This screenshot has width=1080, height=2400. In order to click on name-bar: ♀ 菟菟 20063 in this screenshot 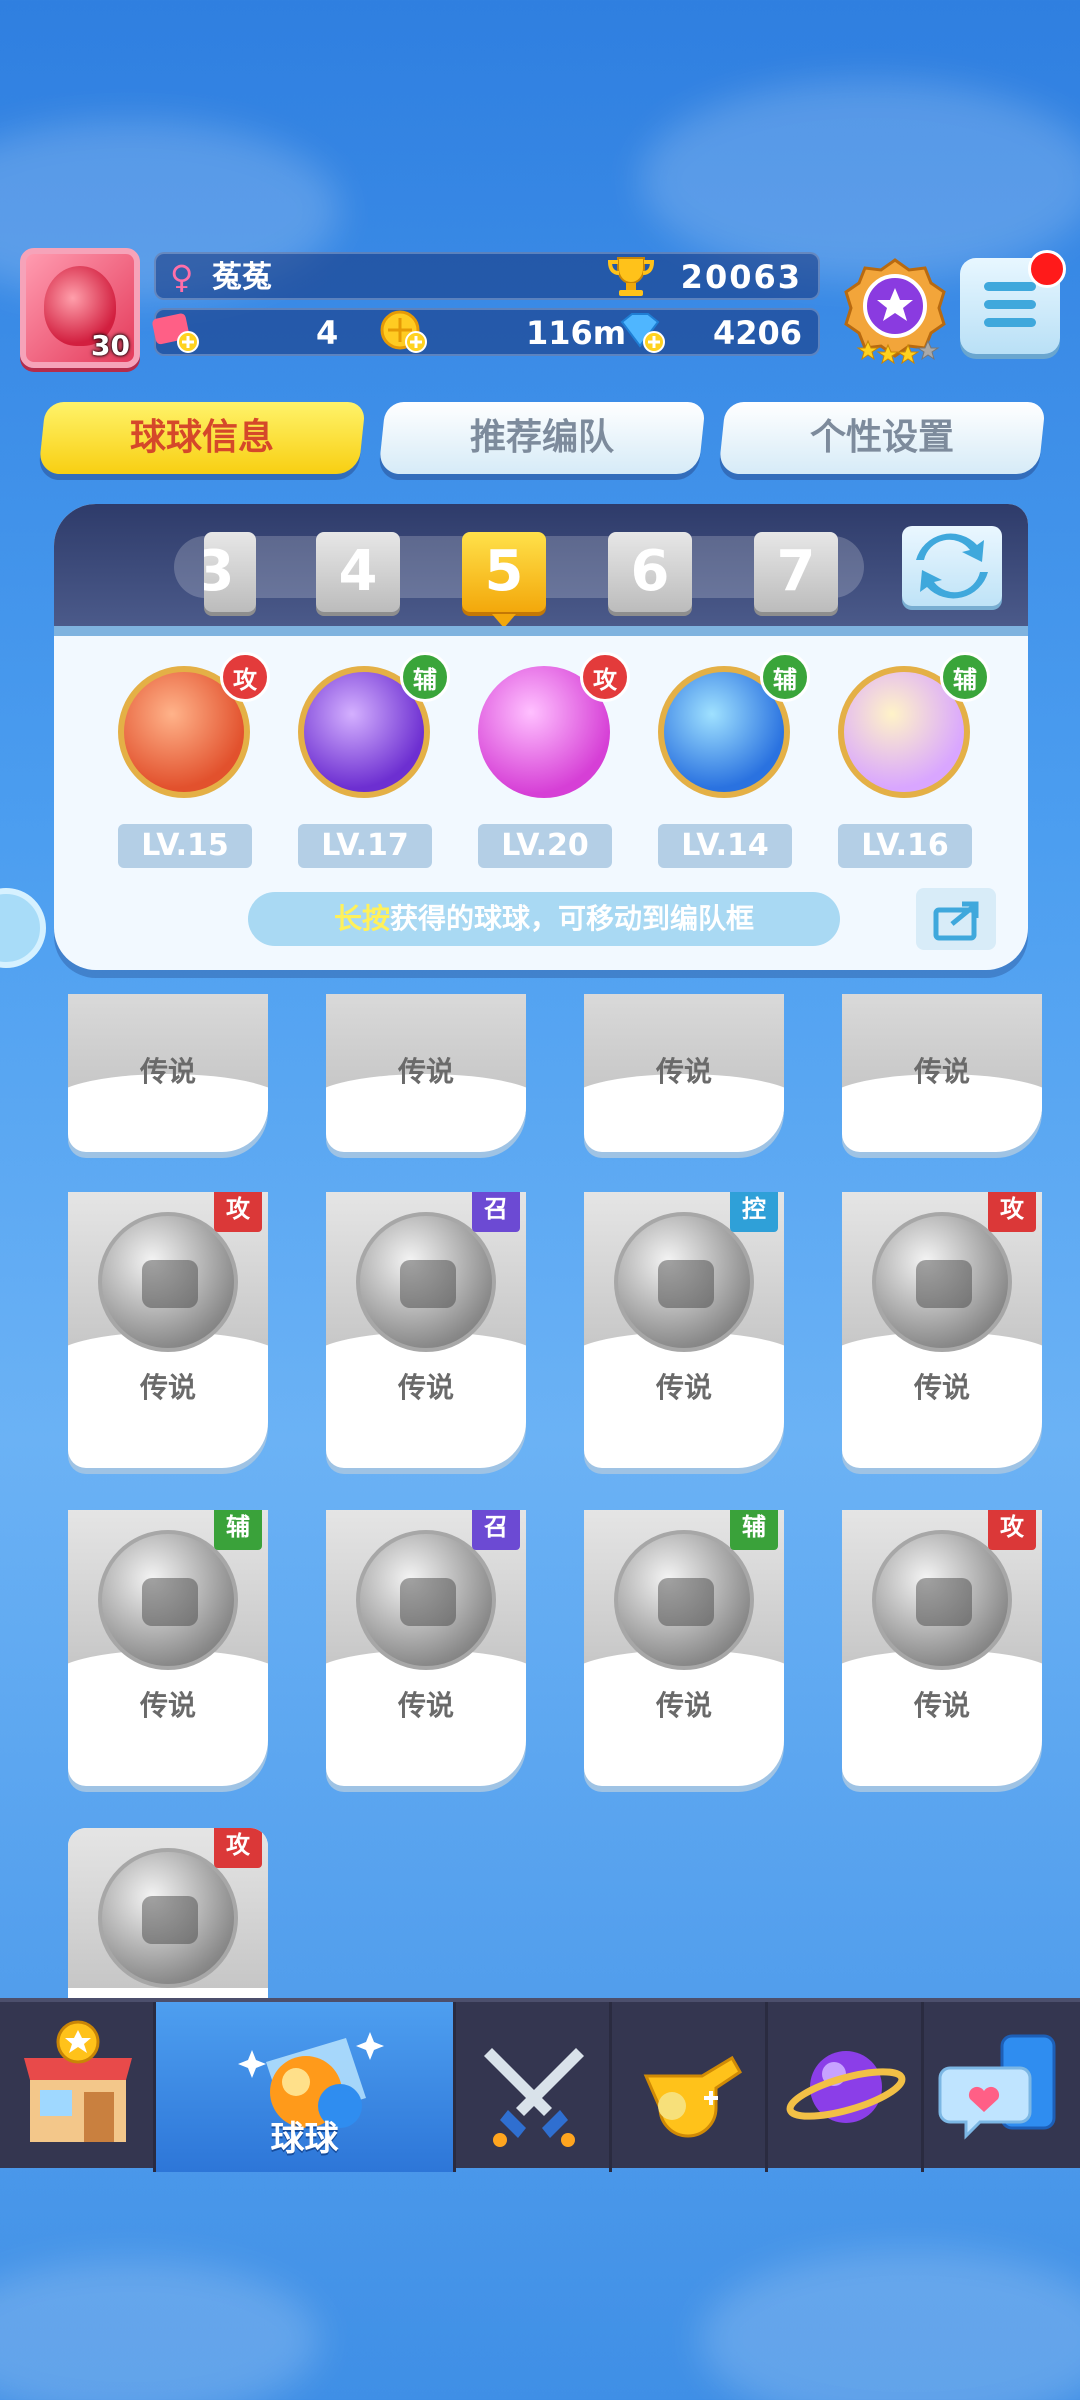, I will do `click(487, 276)`.